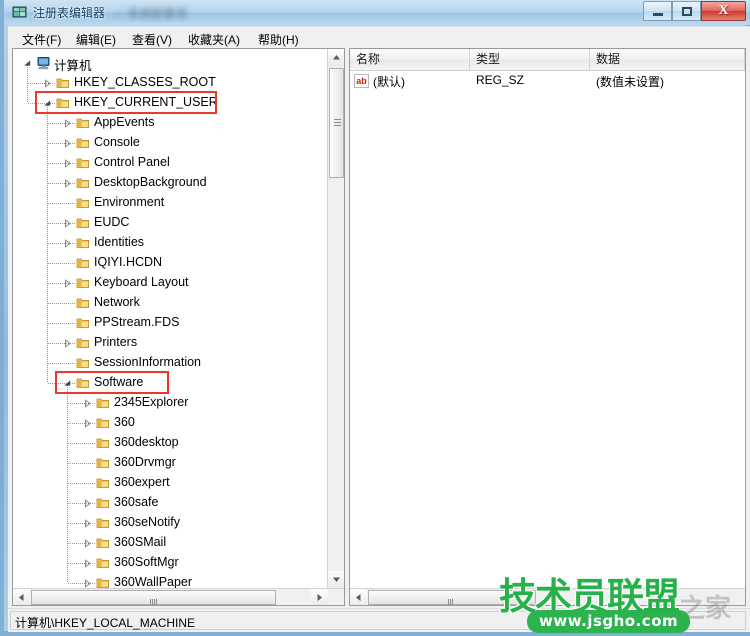 Image resolution: width=750 pixels, height=636 pixels. Describe the element at coordinates (117, 302) in the screenshot. I see `tree-item-label: Network` at that location.